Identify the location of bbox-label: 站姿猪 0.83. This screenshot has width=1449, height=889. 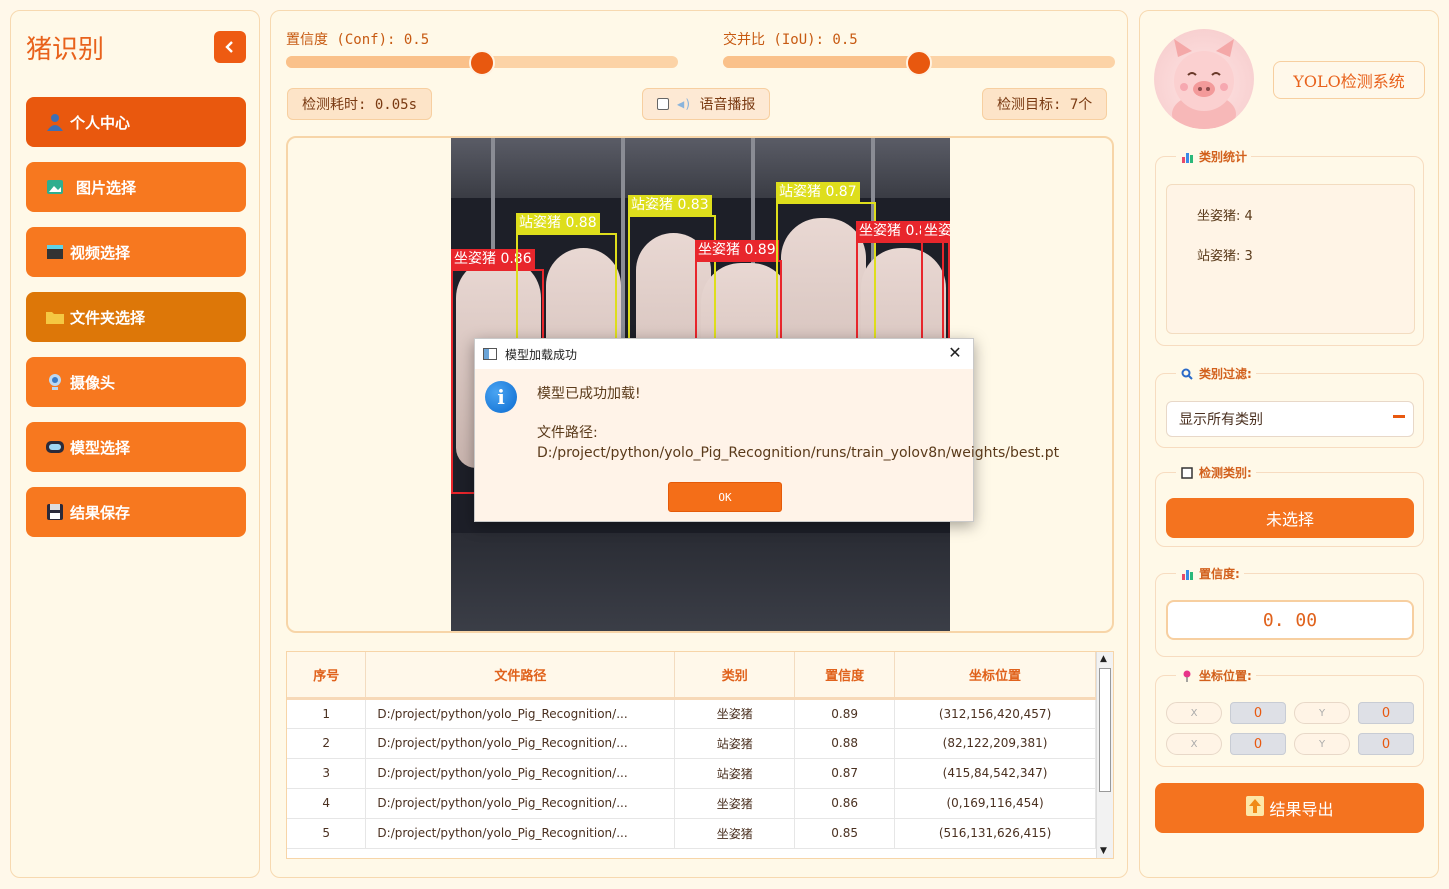
(670, 205).